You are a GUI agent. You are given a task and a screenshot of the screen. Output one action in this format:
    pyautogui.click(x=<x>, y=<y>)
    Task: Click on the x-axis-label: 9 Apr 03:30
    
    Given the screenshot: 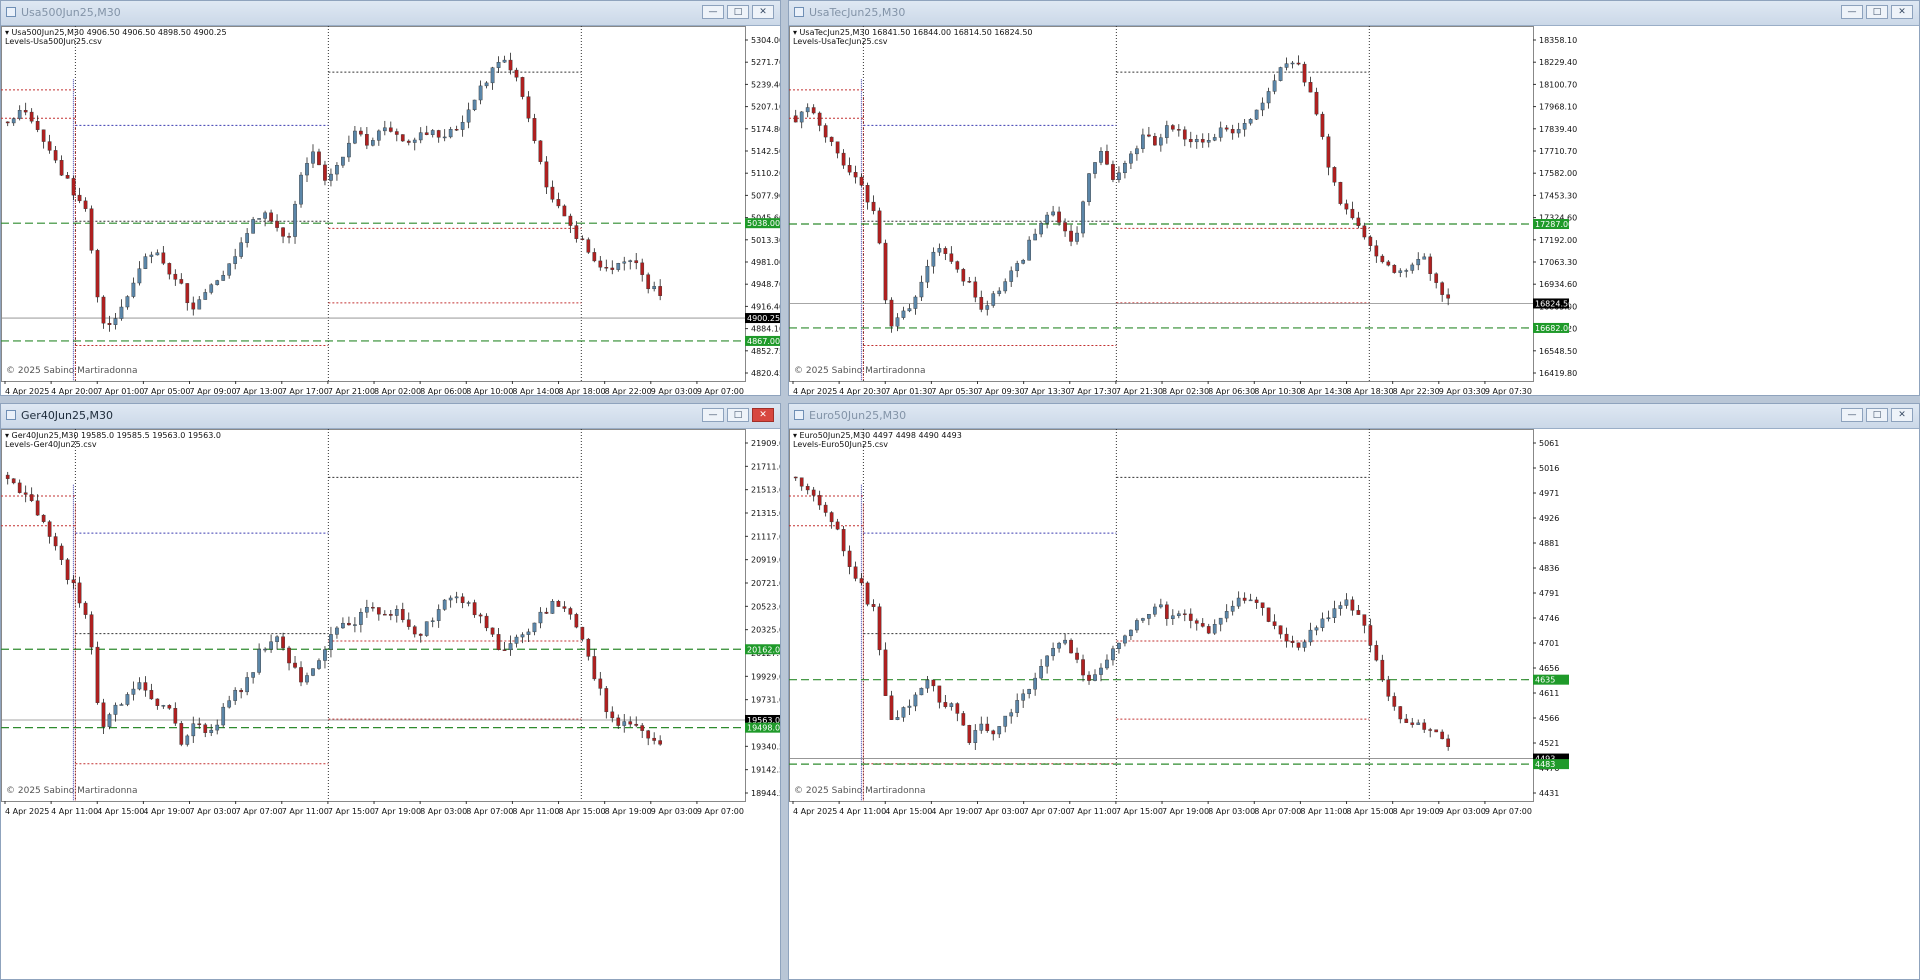 What is the action you would take?
    pyautogui.click(x=1462, y=391)
    